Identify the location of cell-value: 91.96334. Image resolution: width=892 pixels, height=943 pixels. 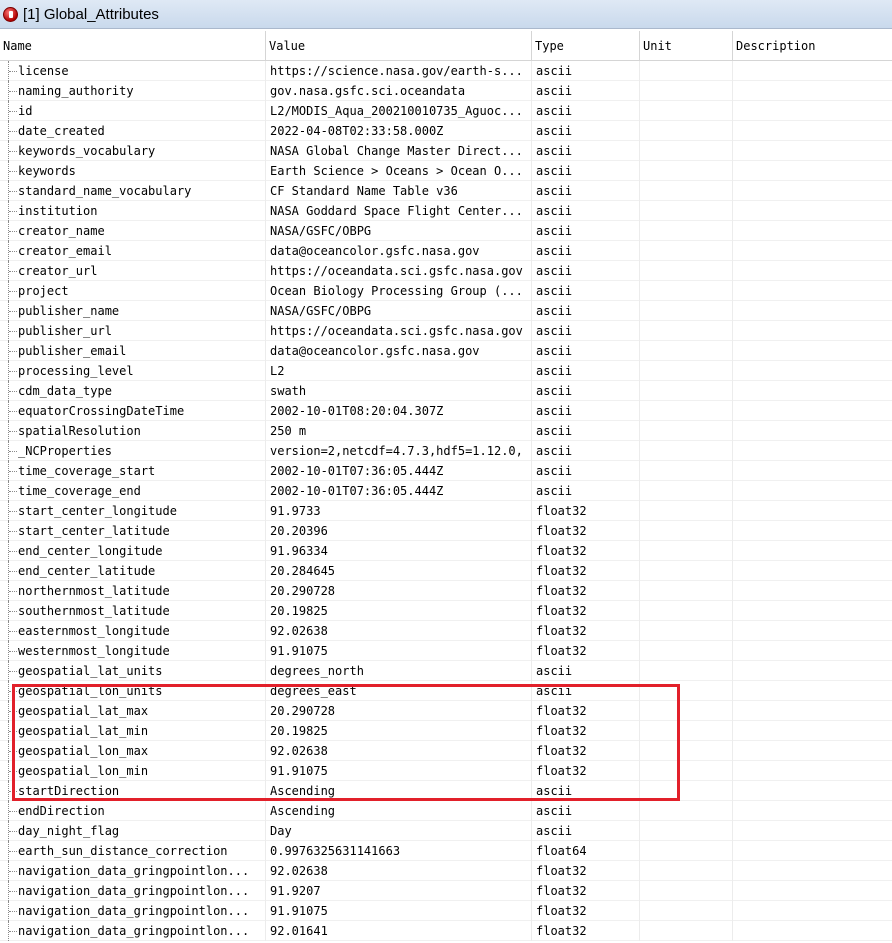
(399, 551).